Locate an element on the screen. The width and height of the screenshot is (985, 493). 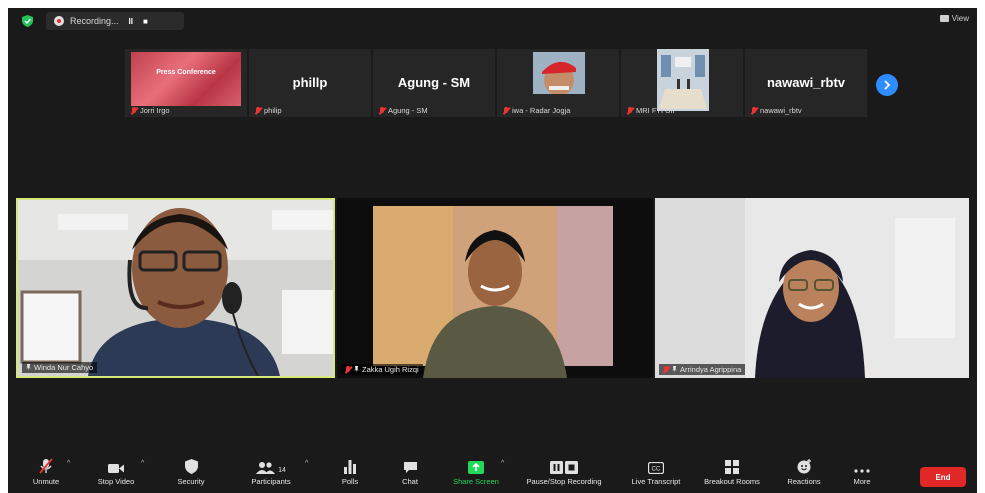
closed-caption-icon: CC is located at coordinates (656, 468).